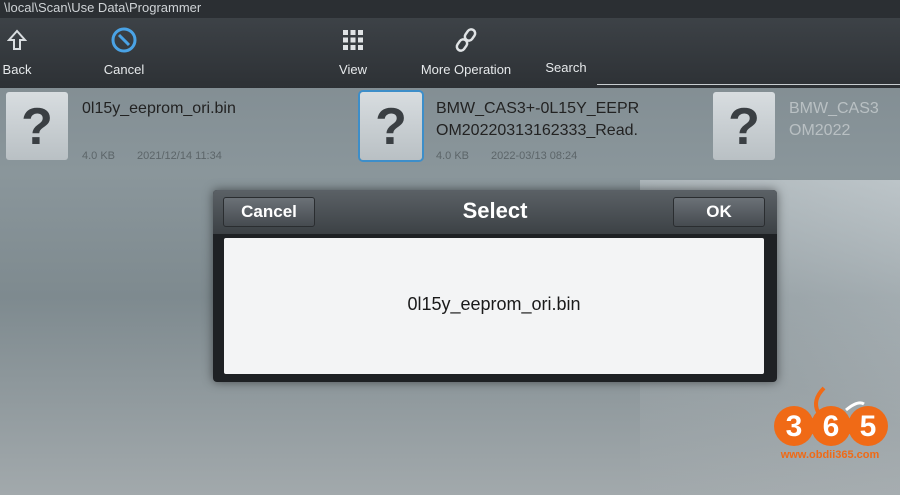  I want to click on dialog-ok-button: OK, so click(719, 212).